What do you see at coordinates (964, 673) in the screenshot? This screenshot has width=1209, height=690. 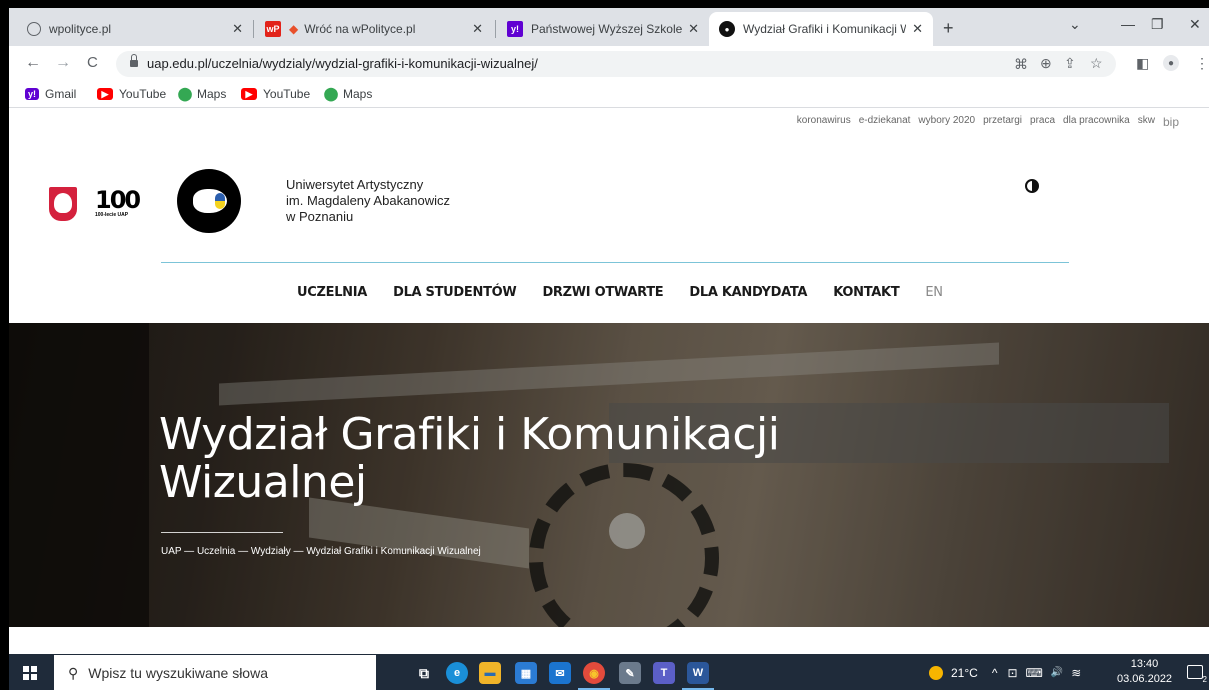 I see `weather-temperature: 21°C` at bounding box center [964, 673].